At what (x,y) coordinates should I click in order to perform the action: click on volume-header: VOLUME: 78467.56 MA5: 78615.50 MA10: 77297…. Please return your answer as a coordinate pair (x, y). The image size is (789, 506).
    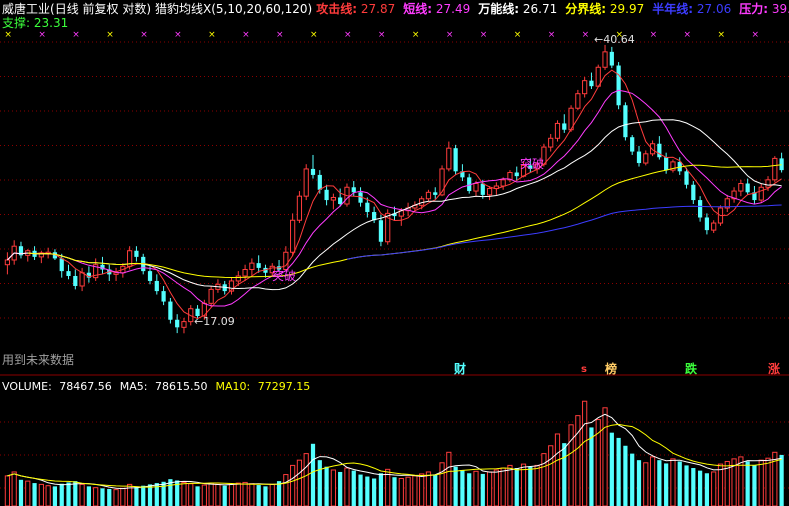
    Looking at the image, I should click on (160, 387).